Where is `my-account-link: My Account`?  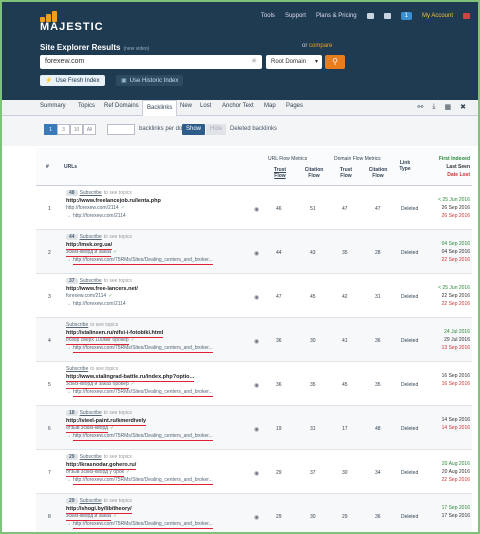 my-account-link: My Account is located at coordinates (437, 16).